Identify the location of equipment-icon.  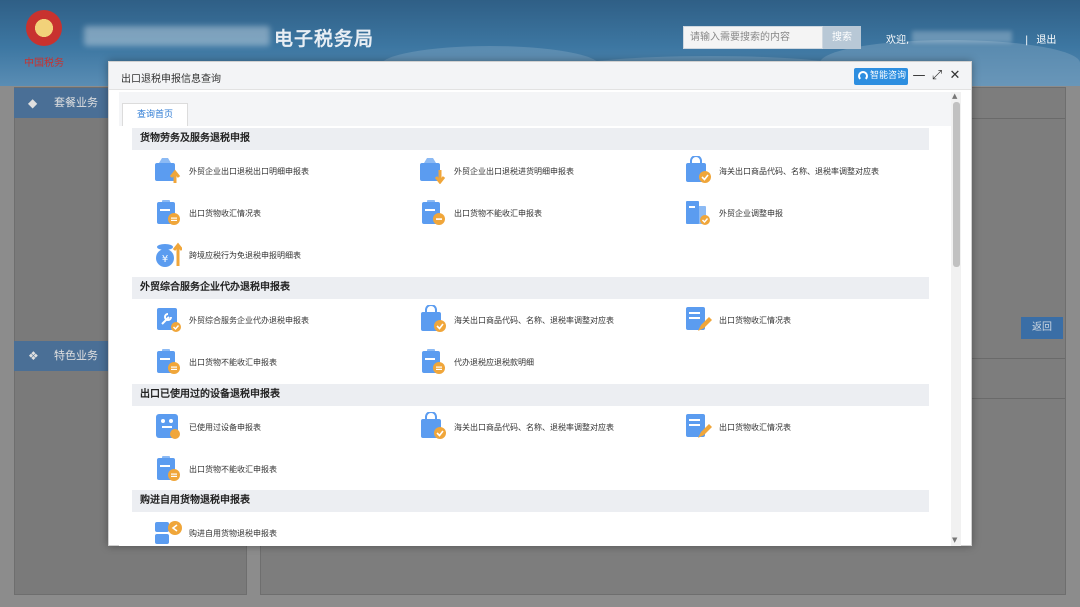
(168, 426).